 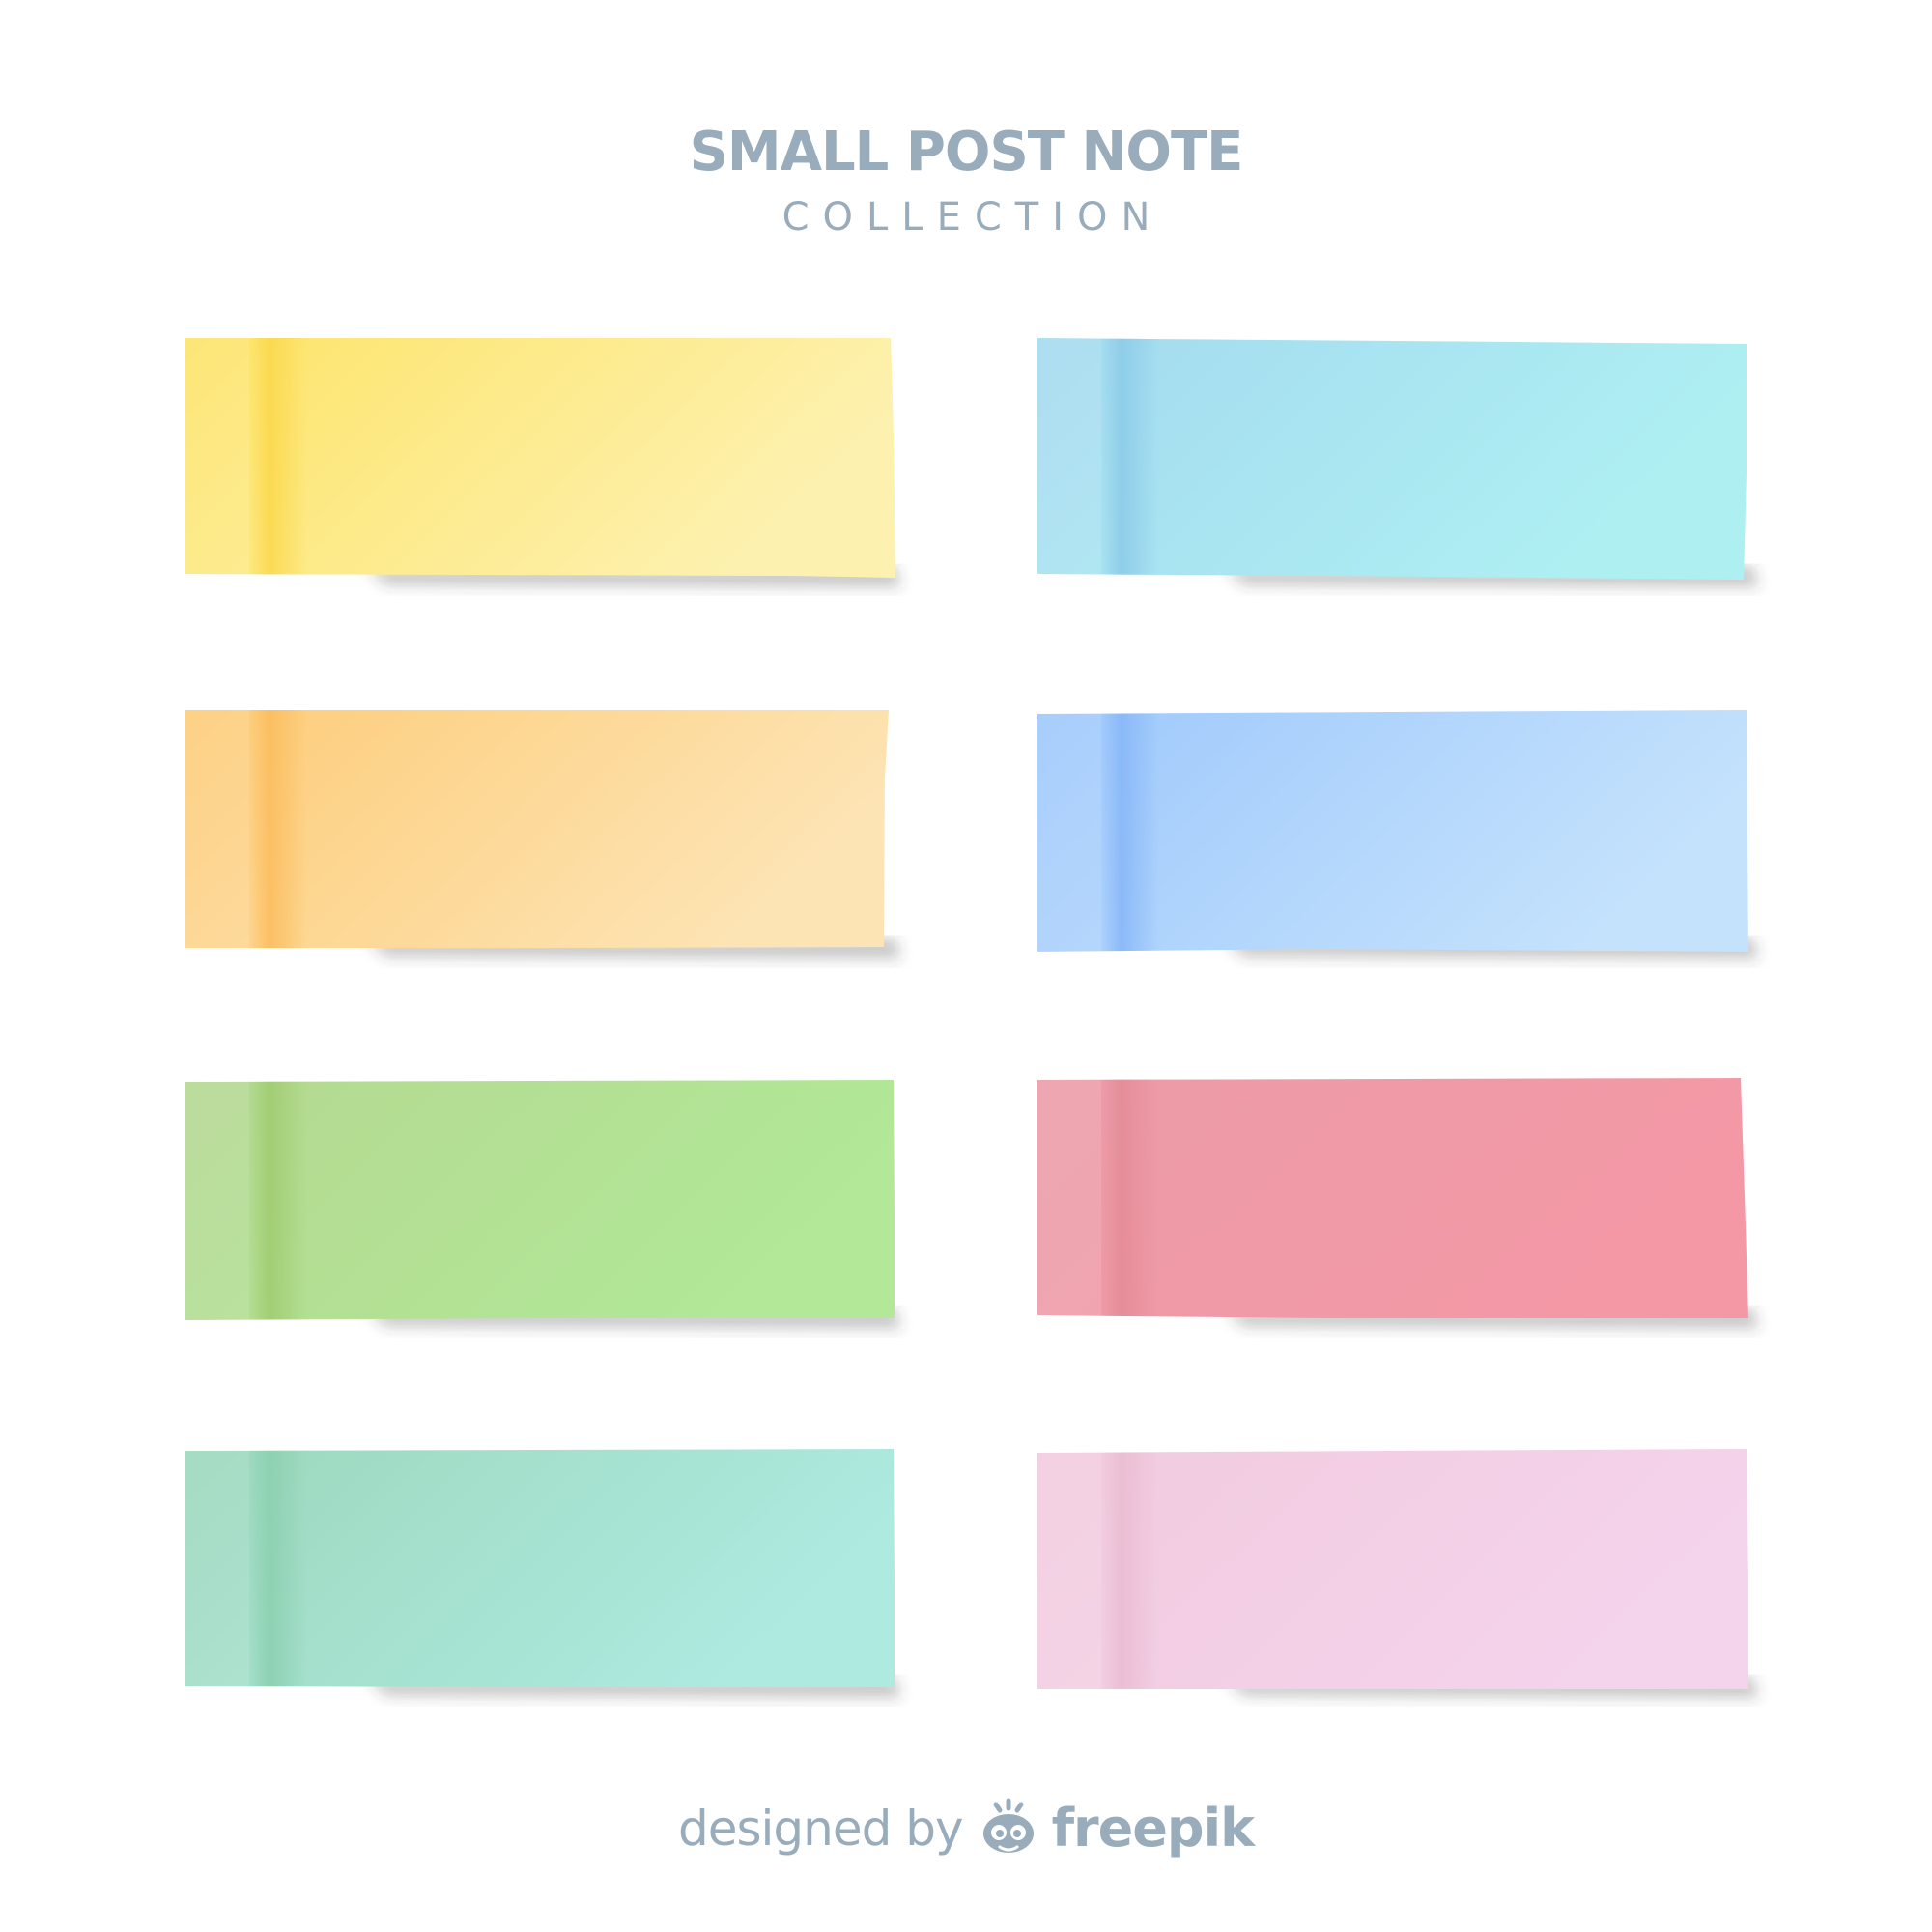 What do you see at coordinates (542, 1573) in the screenshot?
I see `note-mint` at bounding box center [542, 1573].